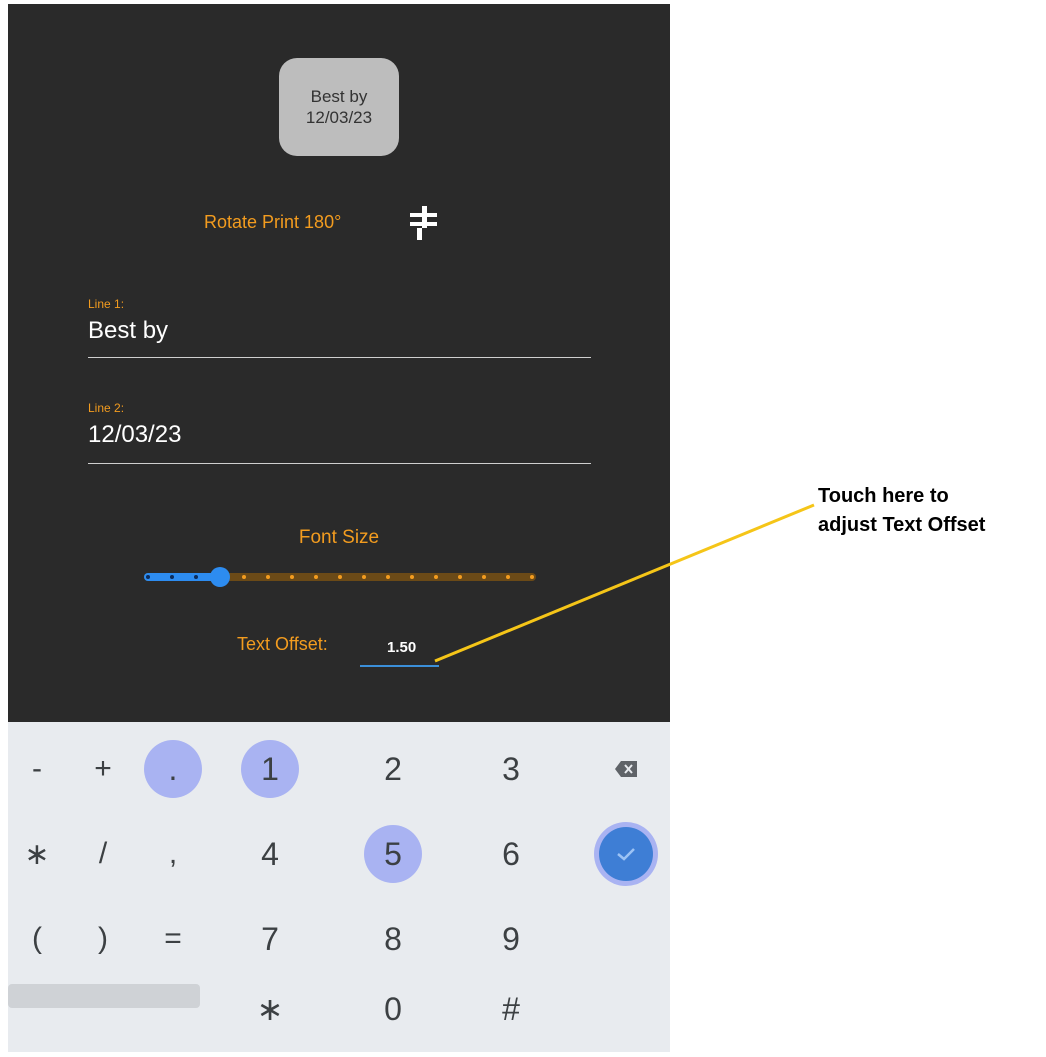 This screenshot has height=1057, width=1046. Describe the element at coordinates (883, 496) in the screenshot. I see `annotation-line1: Touch here to` at that location.